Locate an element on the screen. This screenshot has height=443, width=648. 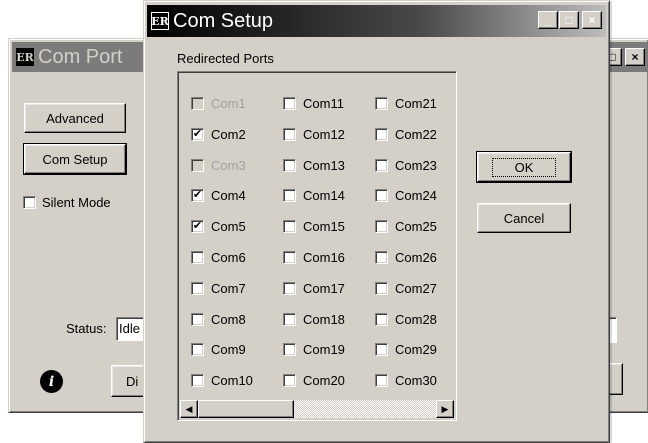
port-checkbox-com20: Com20 is located at coordinates (314, 380).